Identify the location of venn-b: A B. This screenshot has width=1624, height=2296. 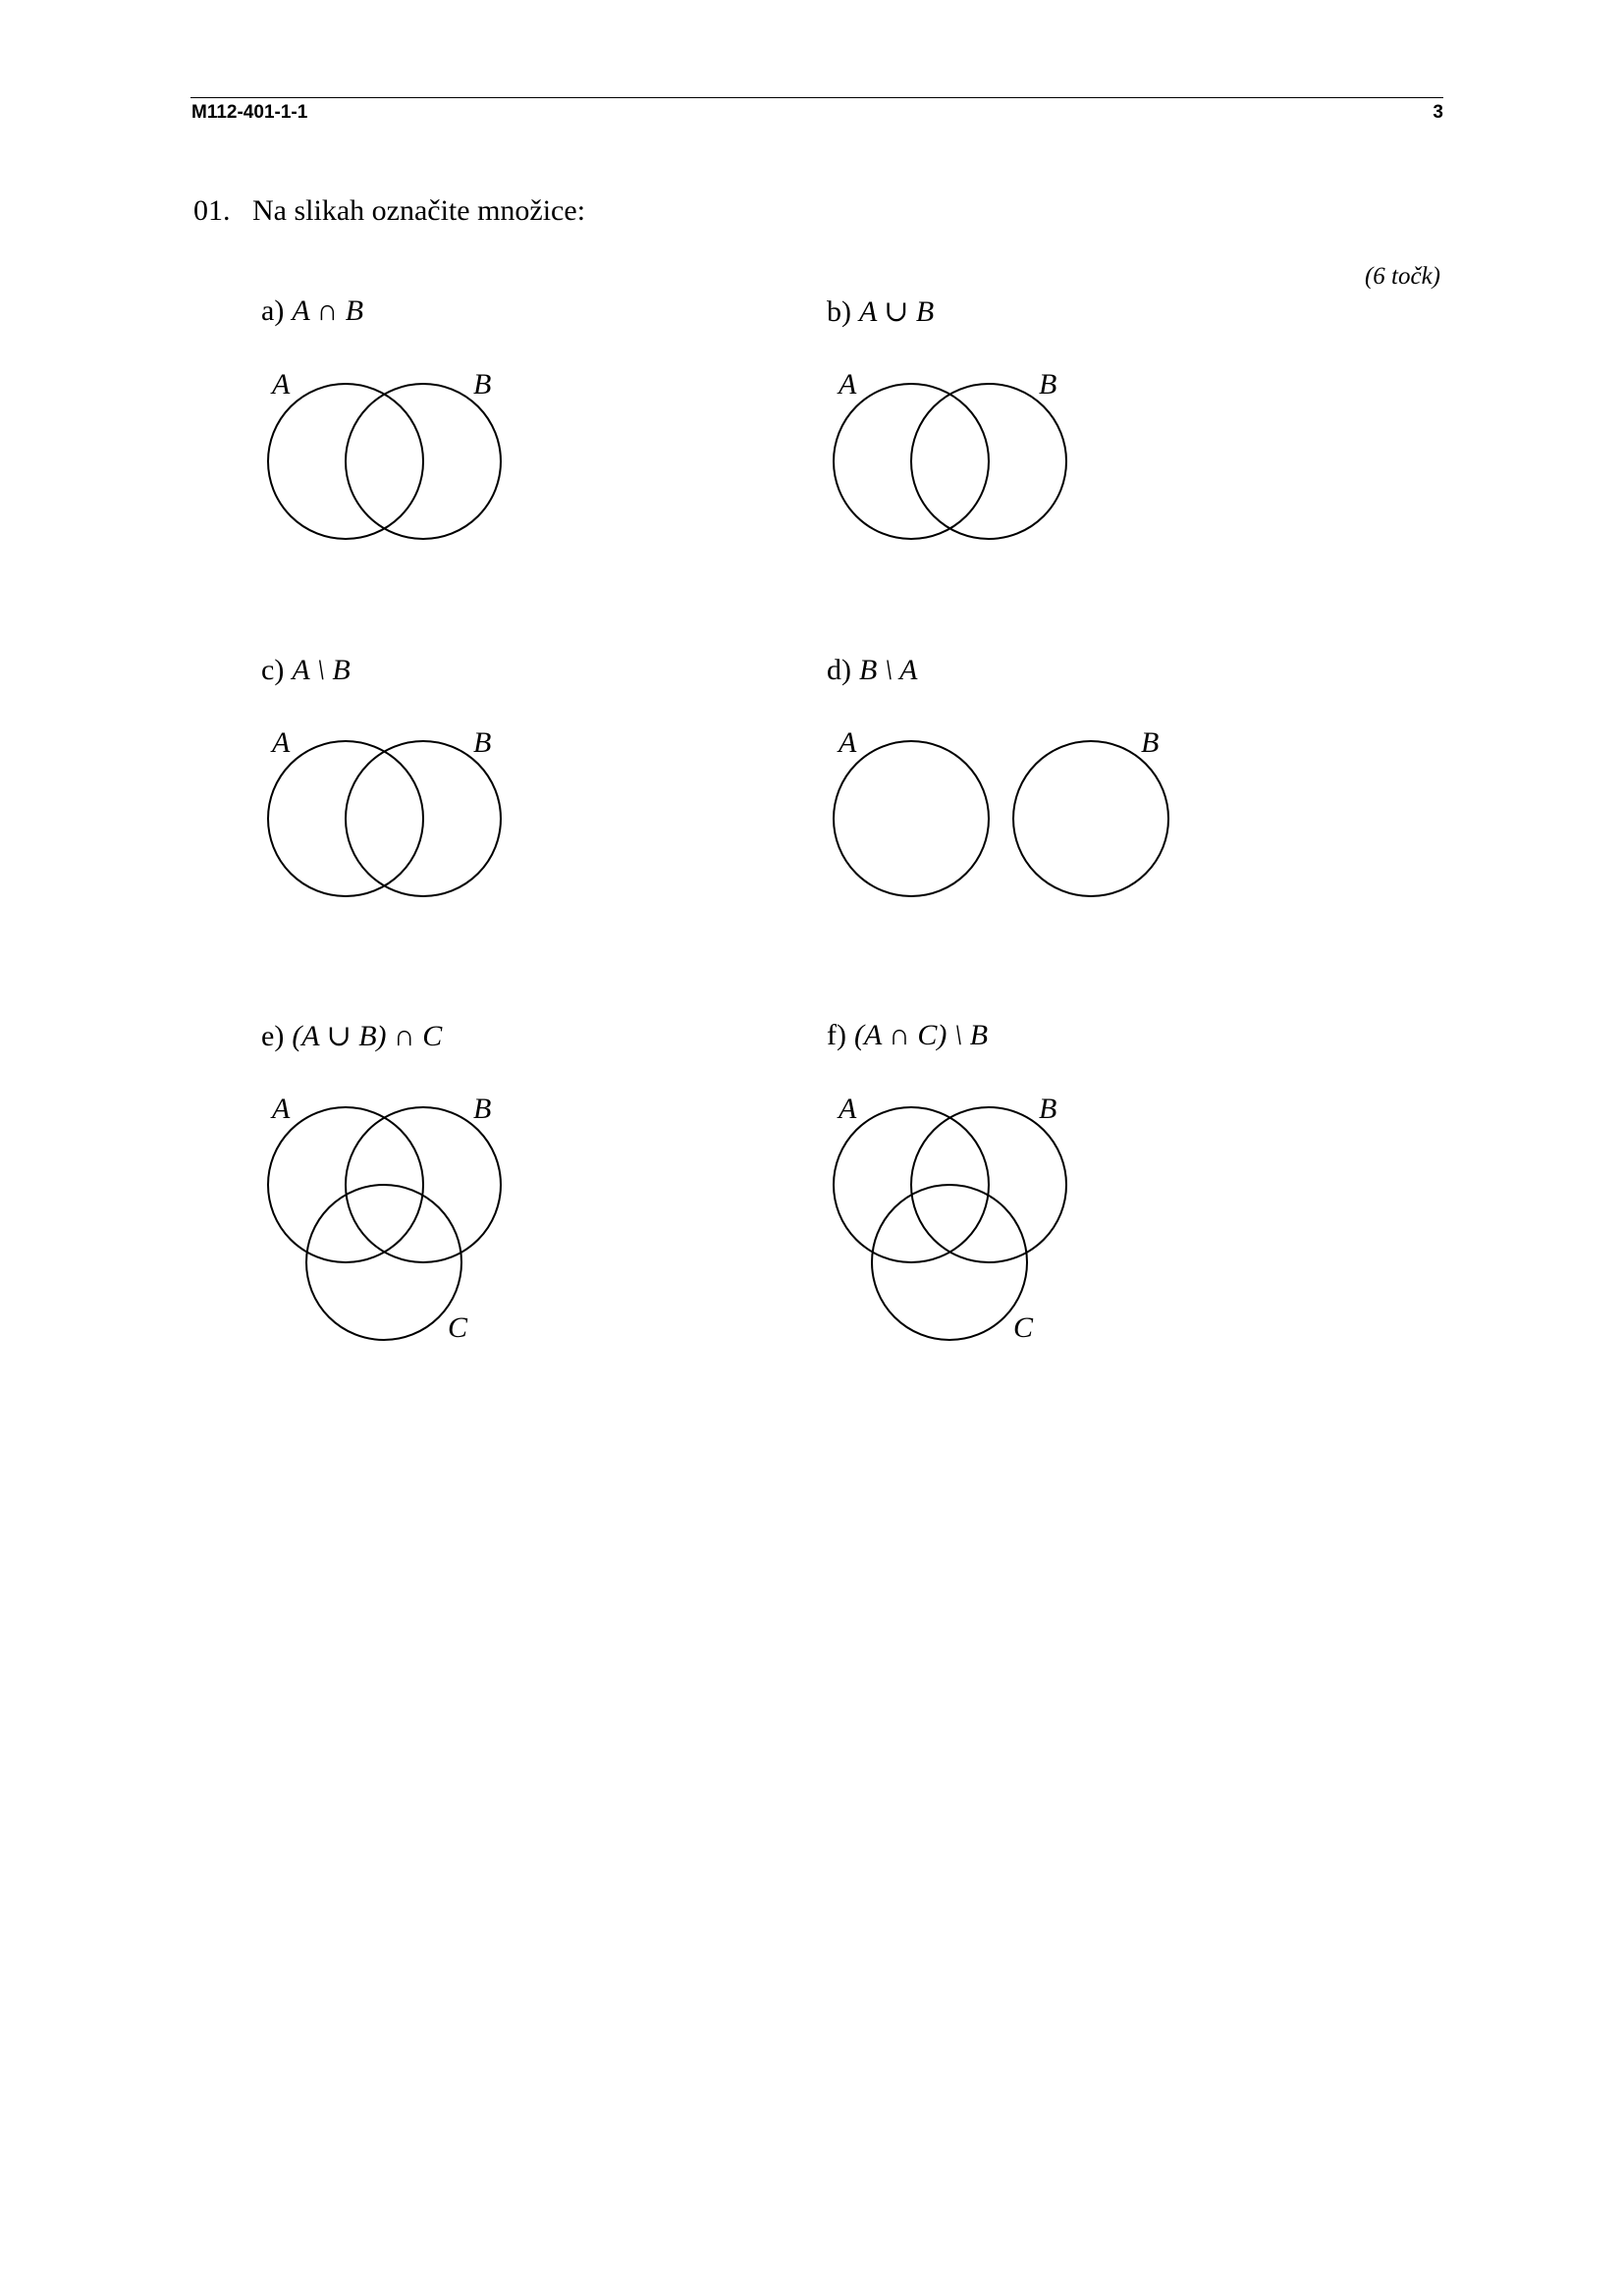
(950, 454).